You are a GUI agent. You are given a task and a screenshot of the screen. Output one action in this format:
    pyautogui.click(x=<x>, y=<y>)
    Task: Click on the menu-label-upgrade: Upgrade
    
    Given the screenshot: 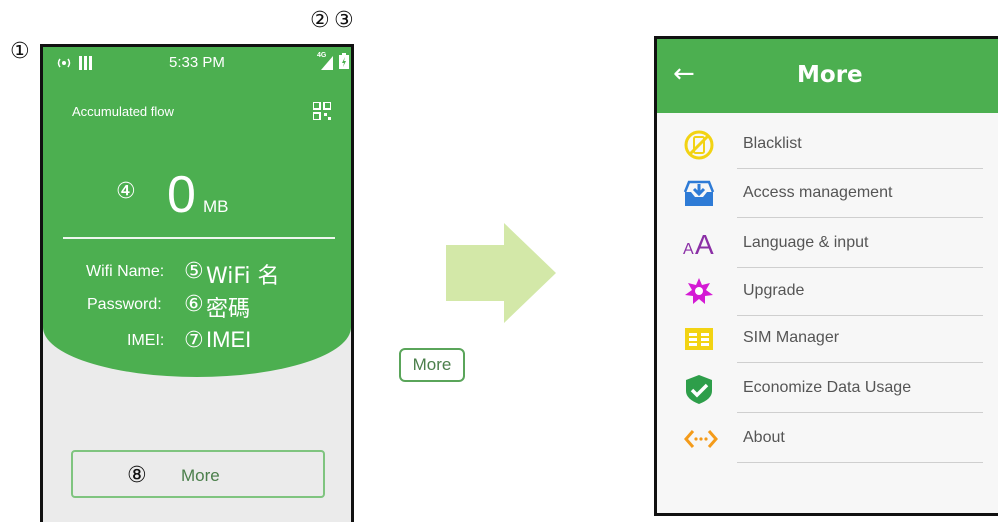 What is the action you would take?
    pyautogui.click(x=774, y=290)
    